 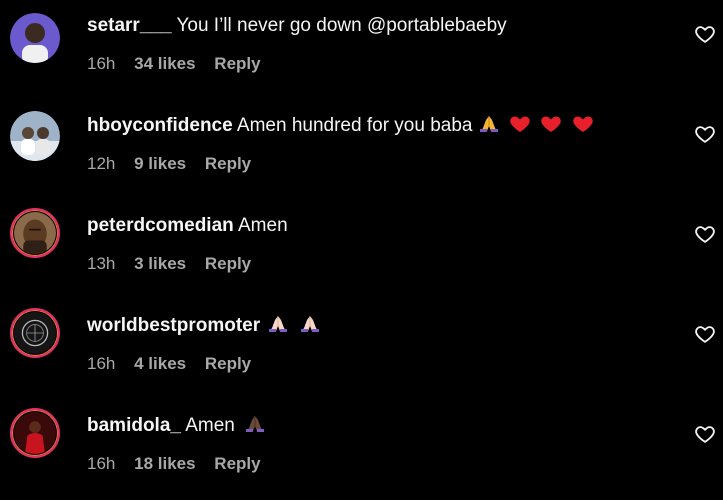 What do you see at coordinates (160, 363) in the screenshot?
I see `comment-likes: 4 likes` at bounding box center [160, 363].